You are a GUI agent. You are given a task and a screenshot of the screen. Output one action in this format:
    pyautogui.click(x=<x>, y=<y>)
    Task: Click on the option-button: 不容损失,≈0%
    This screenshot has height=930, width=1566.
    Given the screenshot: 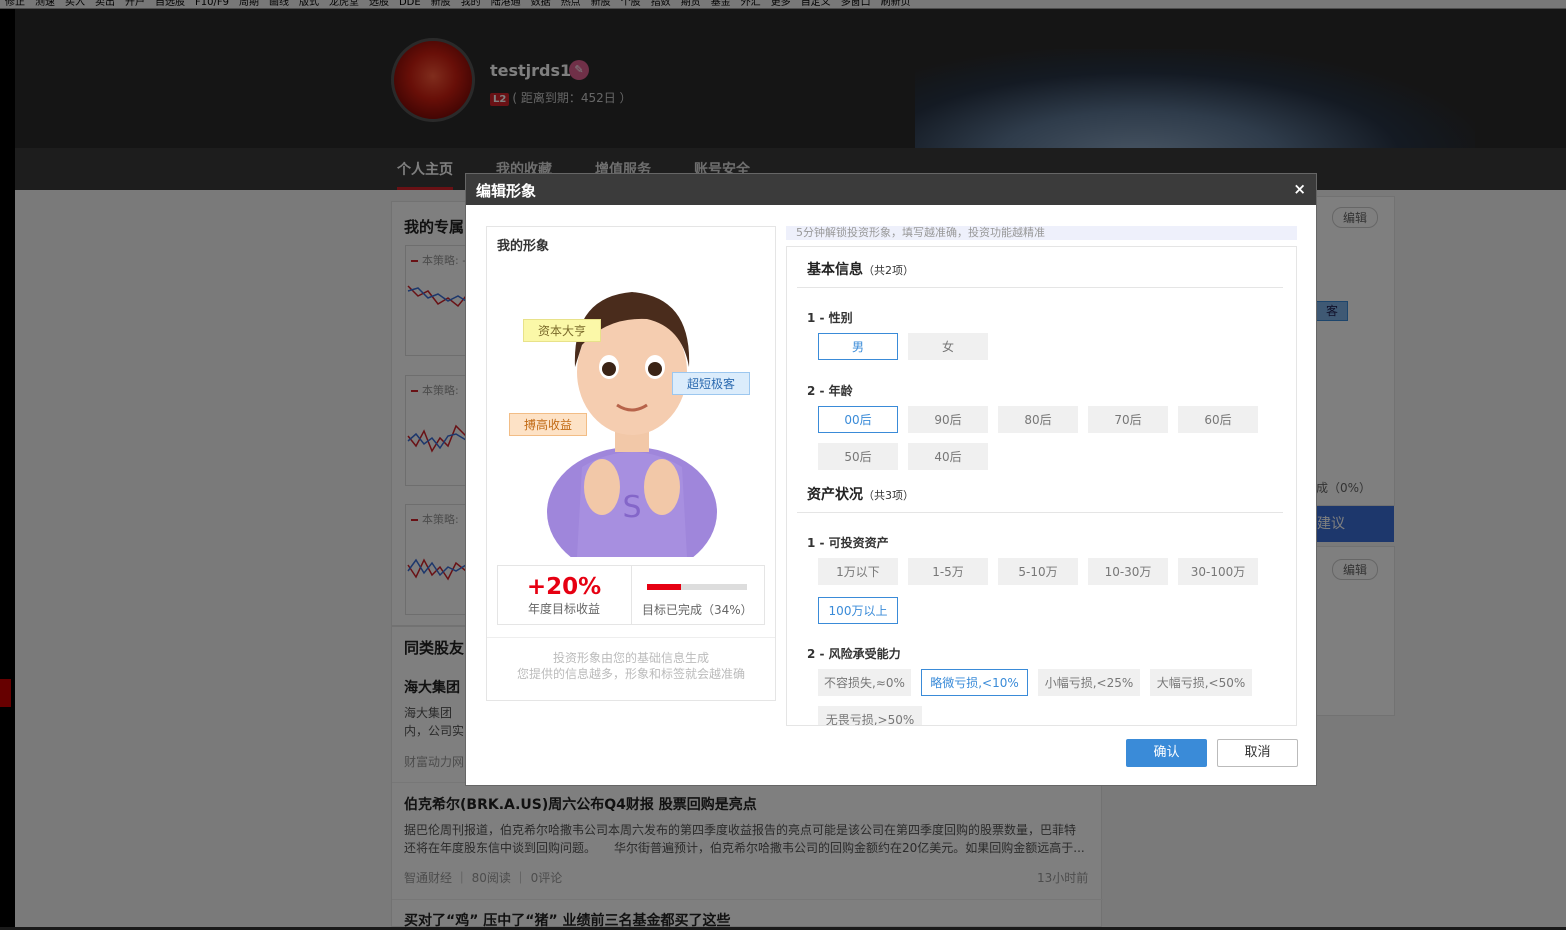 What is the action you would take?
    pyautogui.click(x=864, y=682)
    